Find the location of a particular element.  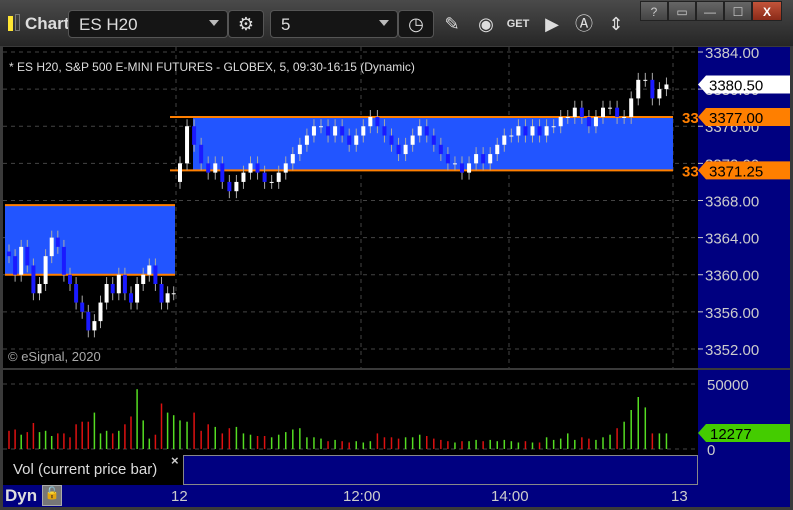

time-axis: Dyn 🔓 12 12:00 14:00 13 is located at coordinates (396, 496).